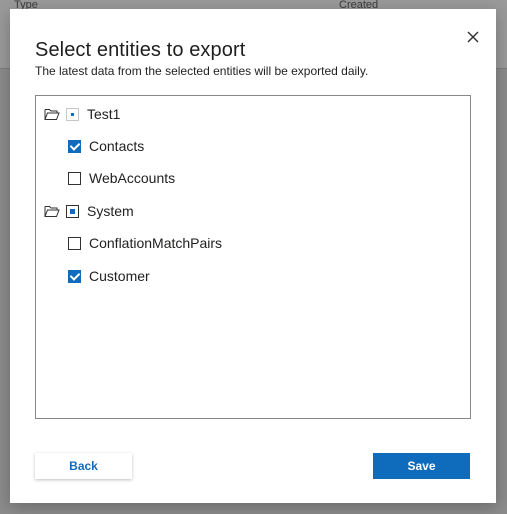 The height and width of the screenshot is (514, 507). What do you see at coordinates (72, 211) in the screenshot?
I see `group-checkbox-system` at bounding box center [72, 211].